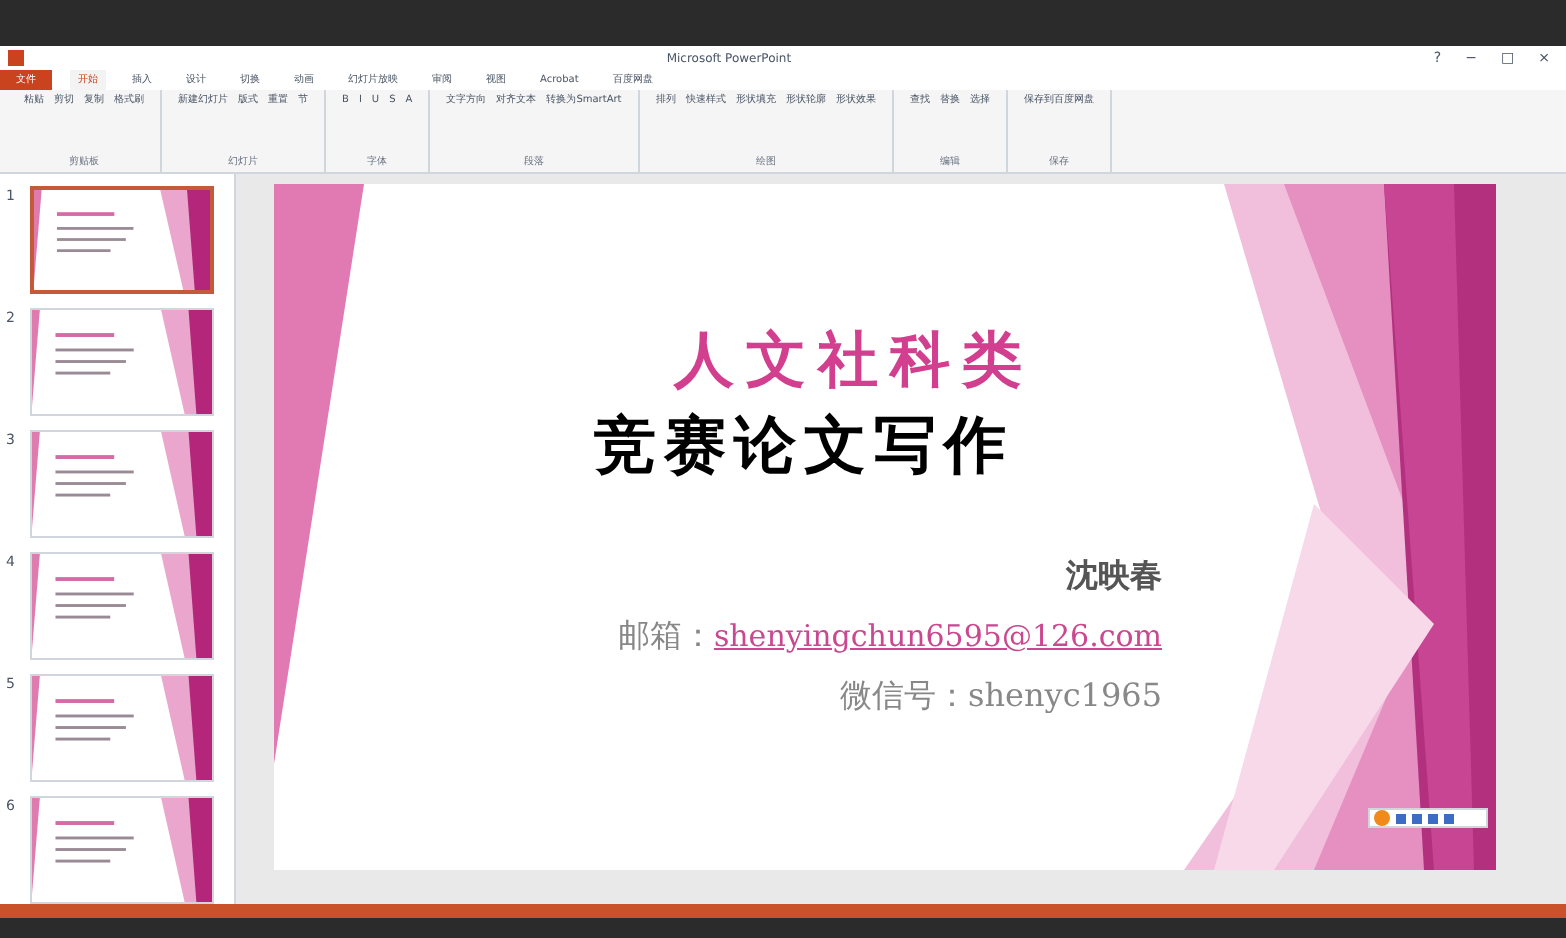 The width and height of the screenshot is (1566, 938). What do you see at coordinates (937, 637) in the screenshot?
I see `email-link: shenyingchun6595@126.com` at bounding box center [937, 637].